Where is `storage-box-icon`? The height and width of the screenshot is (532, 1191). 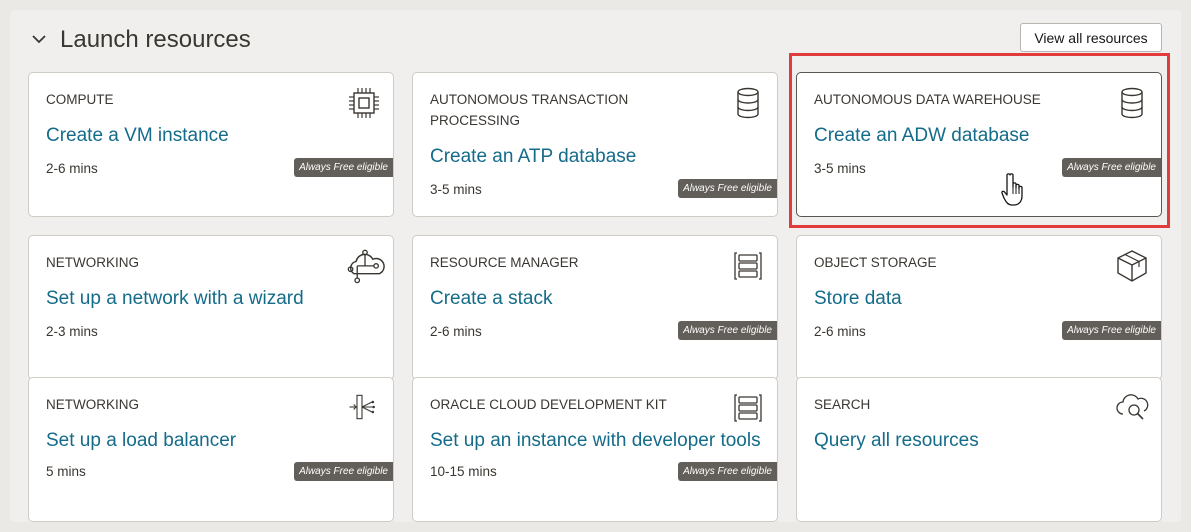 storage-box-icon is located at coordinates (1132, 266).